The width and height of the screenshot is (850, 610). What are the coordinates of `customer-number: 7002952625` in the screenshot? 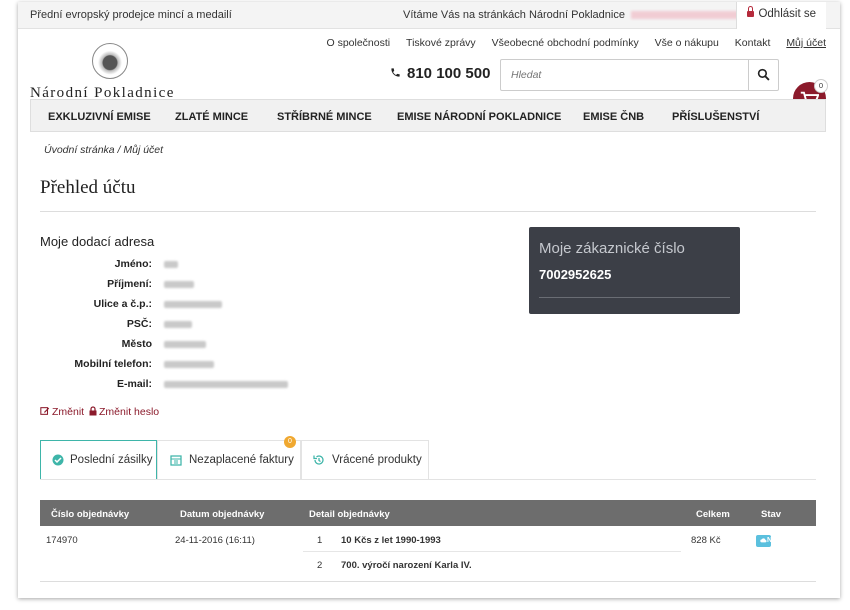 It's located at (575, 274).